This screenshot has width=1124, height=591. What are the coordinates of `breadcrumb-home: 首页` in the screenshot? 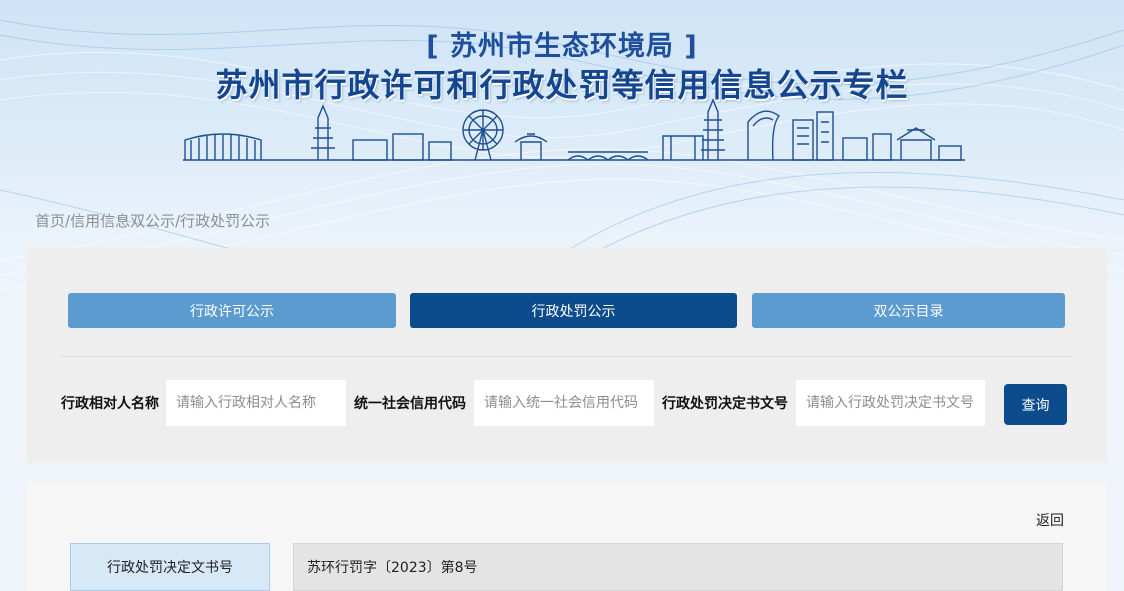 It's located at (50, 220).